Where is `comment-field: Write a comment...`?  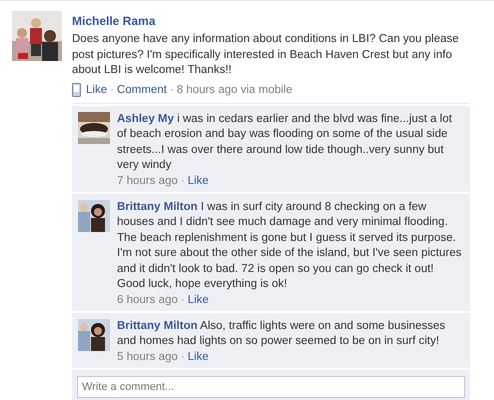
comment-field: Write a comment... is located at coordinates (271, 387).